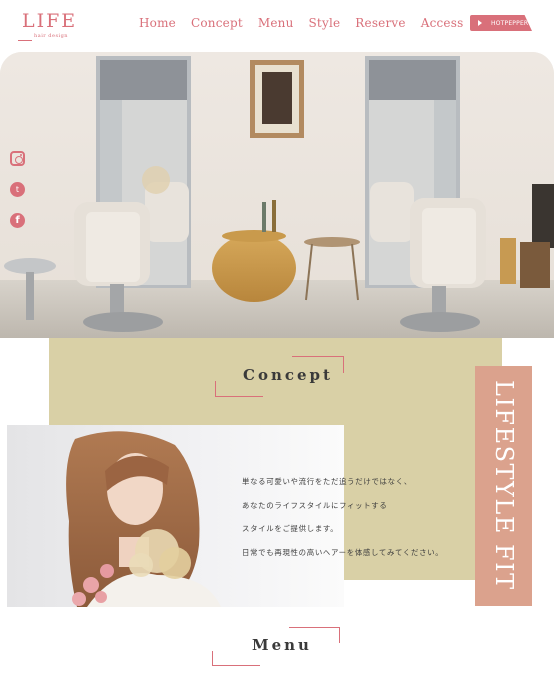 The image size is (554, 674). I want to click on logo-tagline: hair design, so click(51, 36).